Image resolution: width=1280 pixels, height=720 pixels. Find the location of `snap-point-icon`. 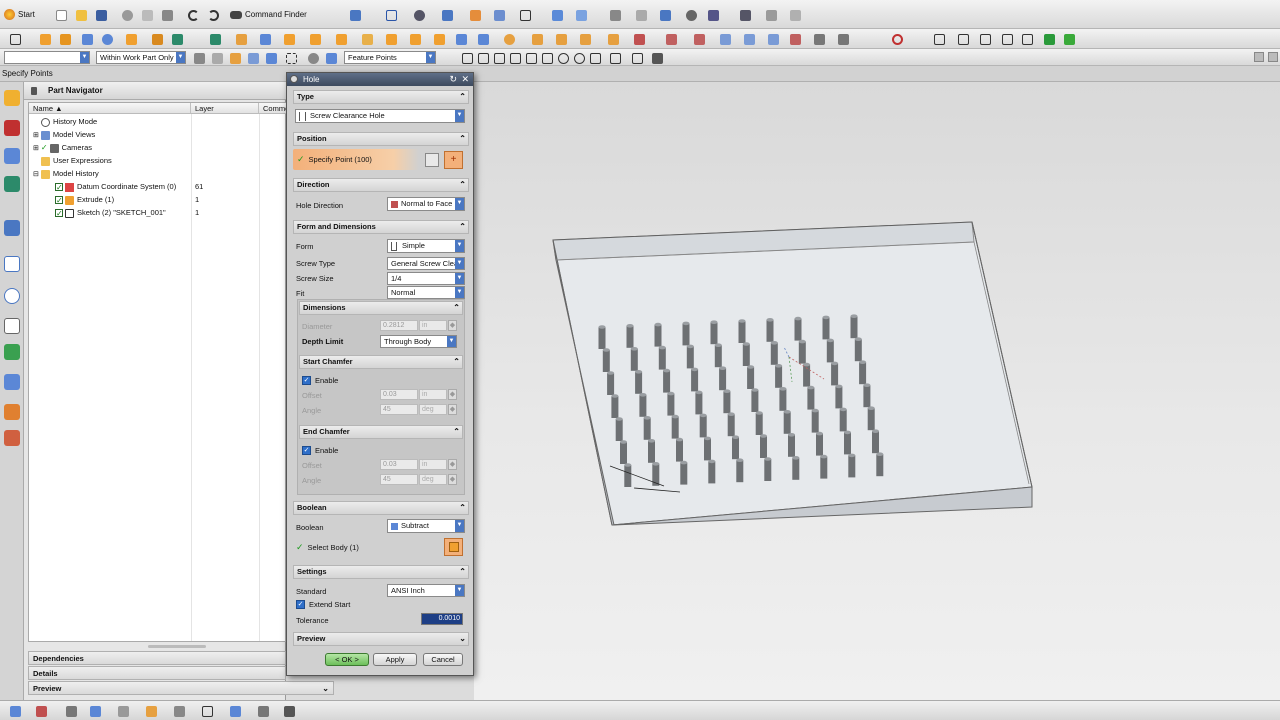

snap-point-icon is located at coordinates (40, 710).